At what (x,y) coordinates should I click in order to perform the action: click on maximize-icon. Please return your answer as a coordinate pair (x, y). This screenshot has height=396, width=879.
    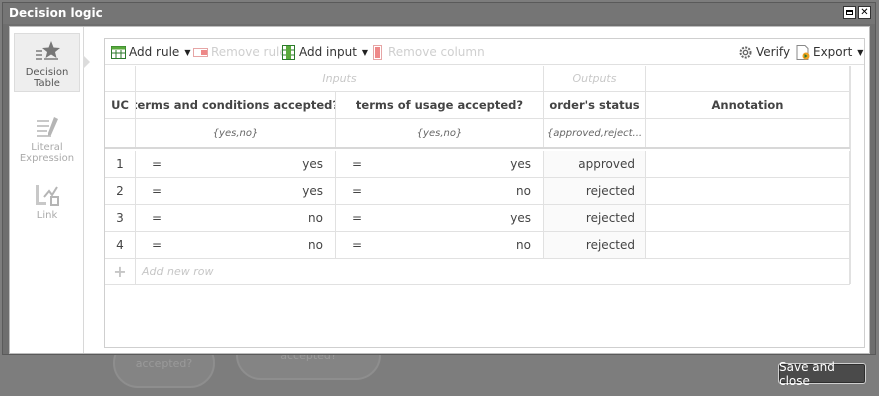
    Looking at the image, I should click on (849, 12).